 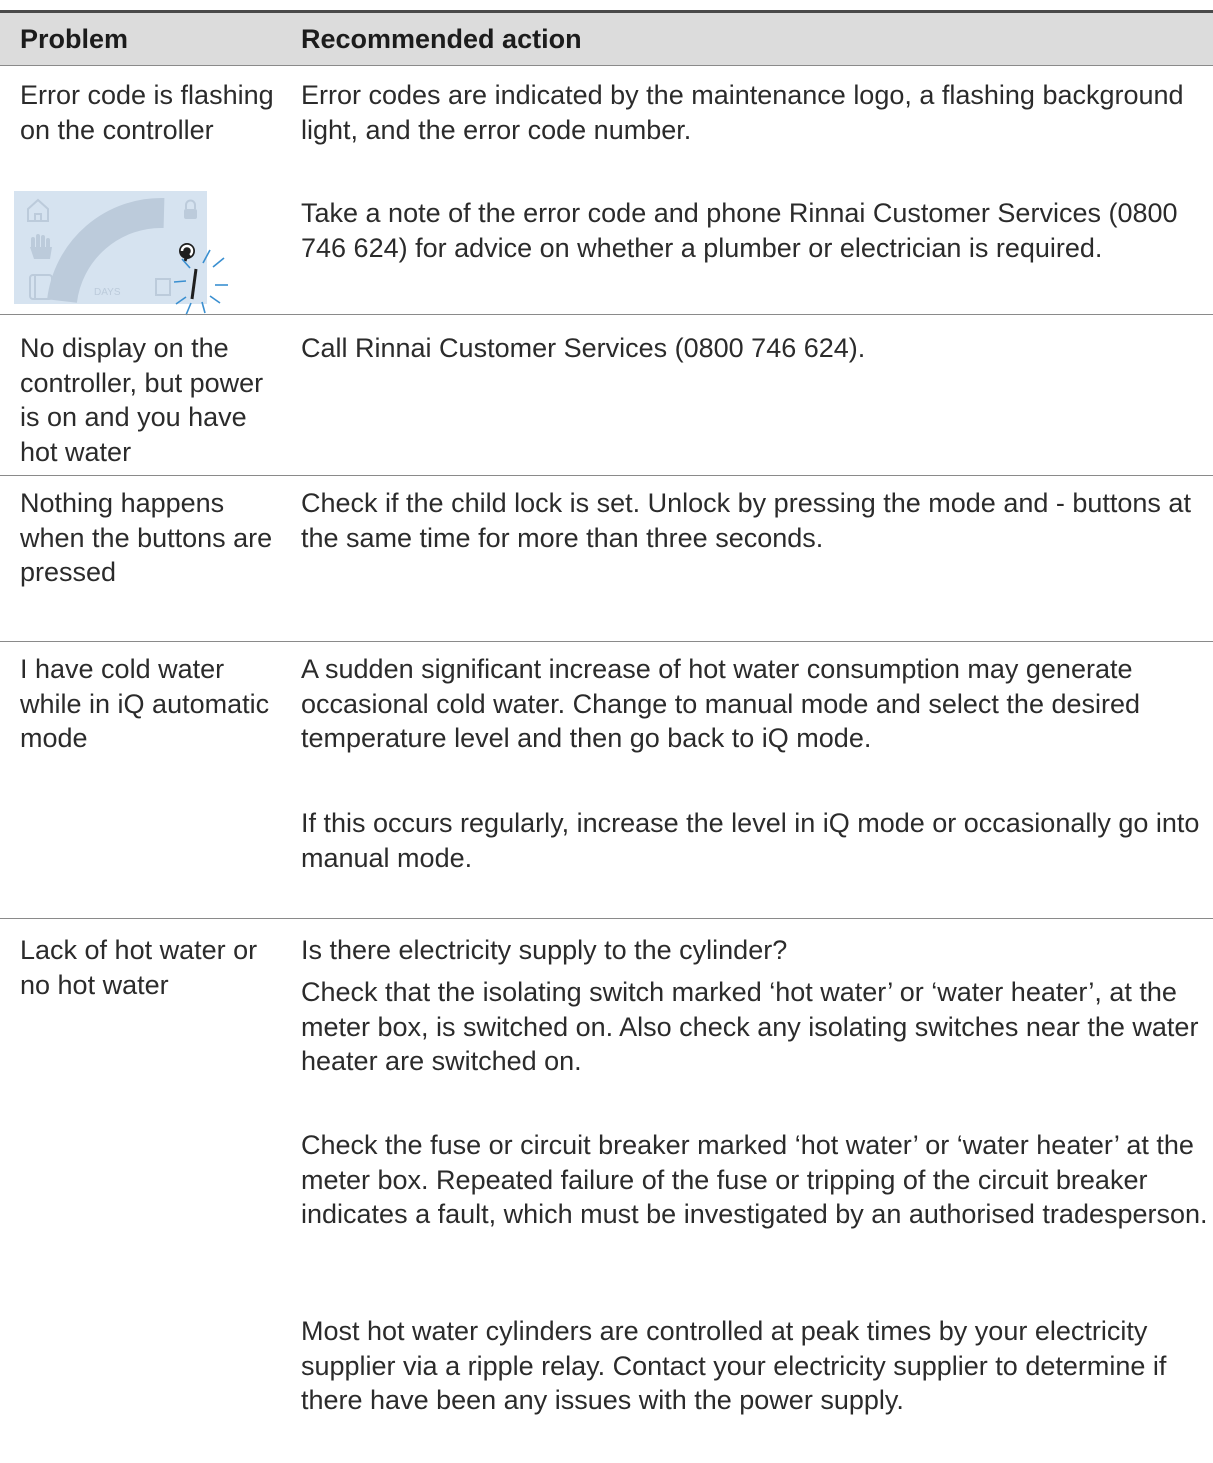 I want to click on hand-icon, so click(x=41, y=246).